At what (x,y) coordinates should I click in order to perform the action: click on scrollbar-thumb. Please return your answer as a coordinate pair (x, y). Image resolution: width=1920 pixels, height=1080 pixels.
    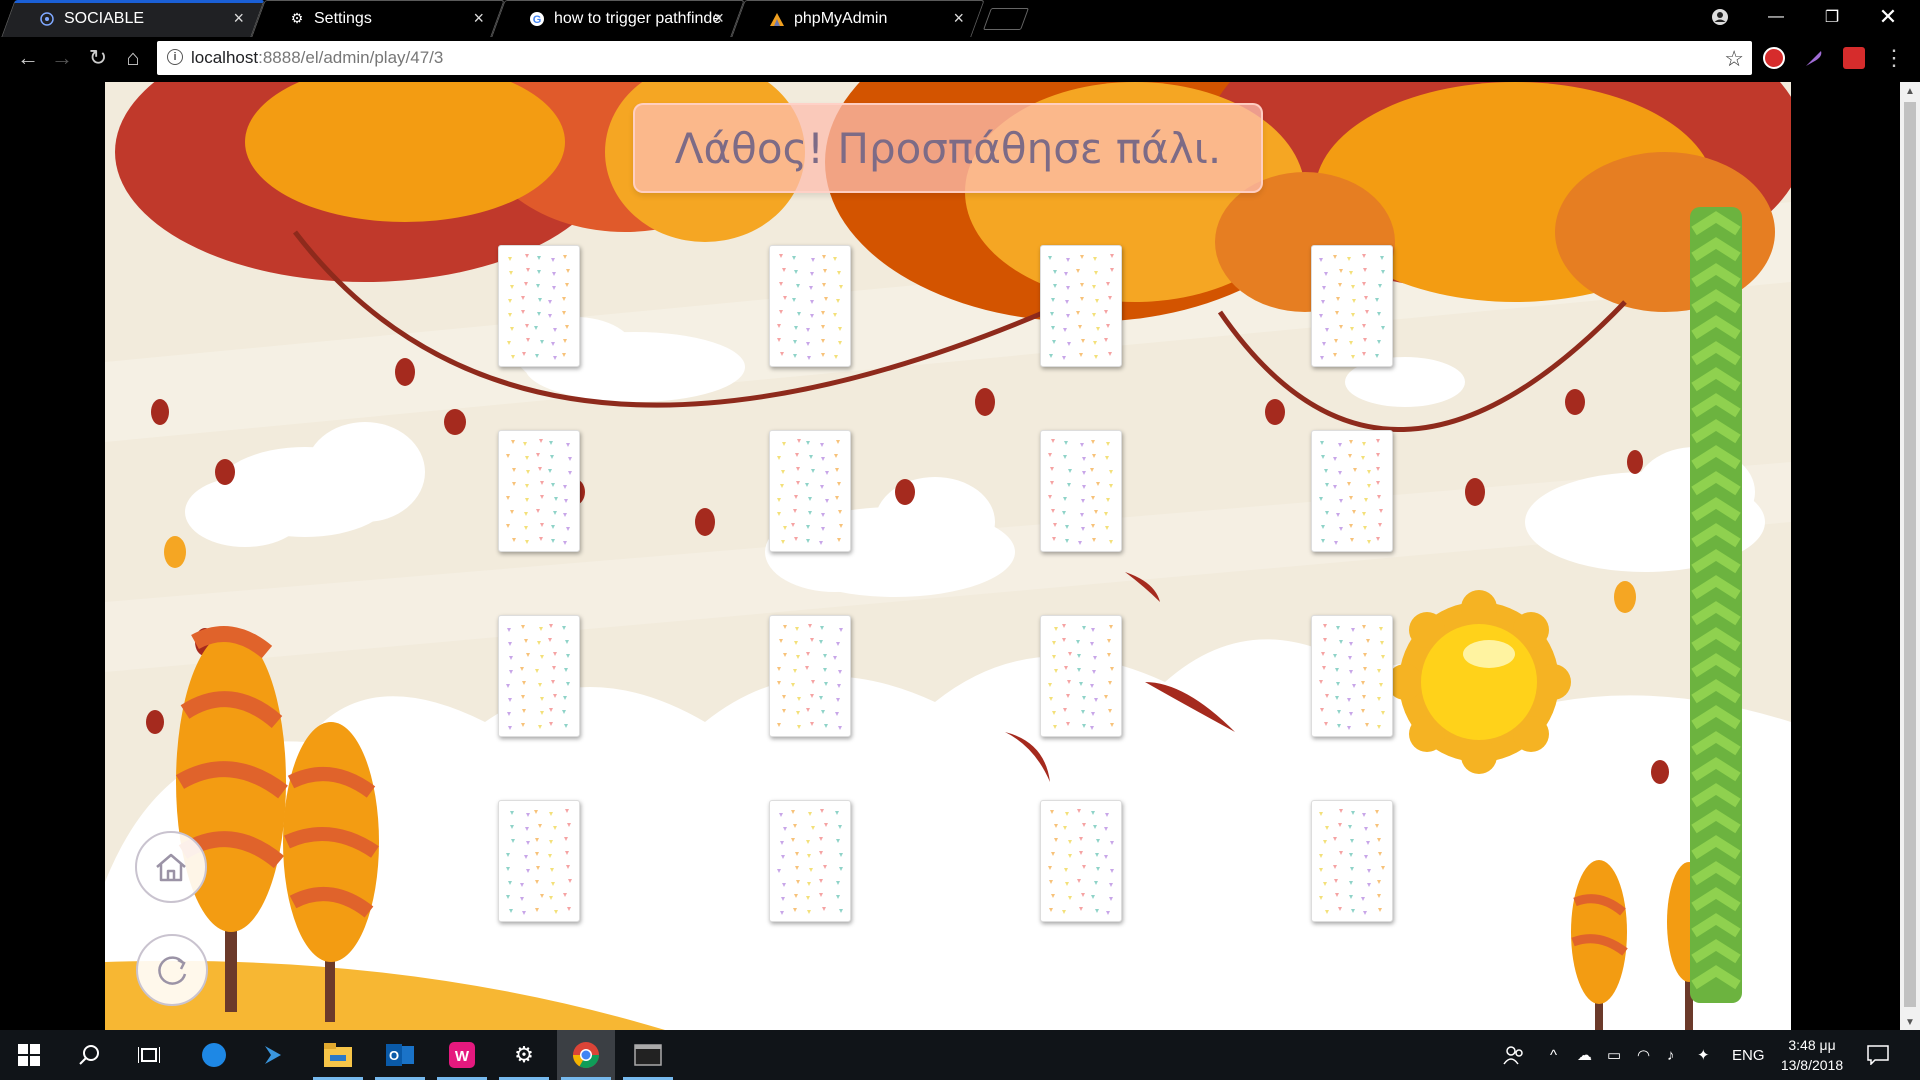
    Looking at the image, I should click on (1910, 554).